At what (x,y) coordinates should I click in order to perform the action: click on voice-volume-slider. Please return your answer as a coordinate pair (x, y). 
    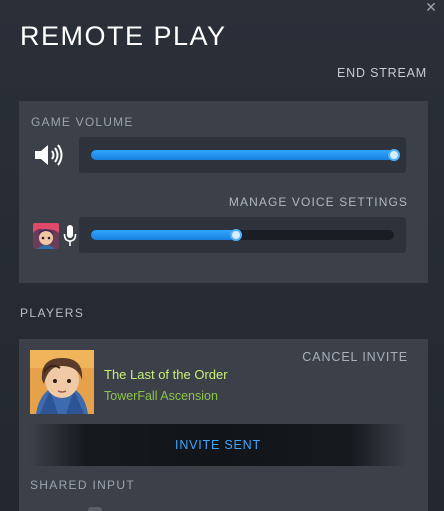
    Looking at the image, I should click on (242, 235).